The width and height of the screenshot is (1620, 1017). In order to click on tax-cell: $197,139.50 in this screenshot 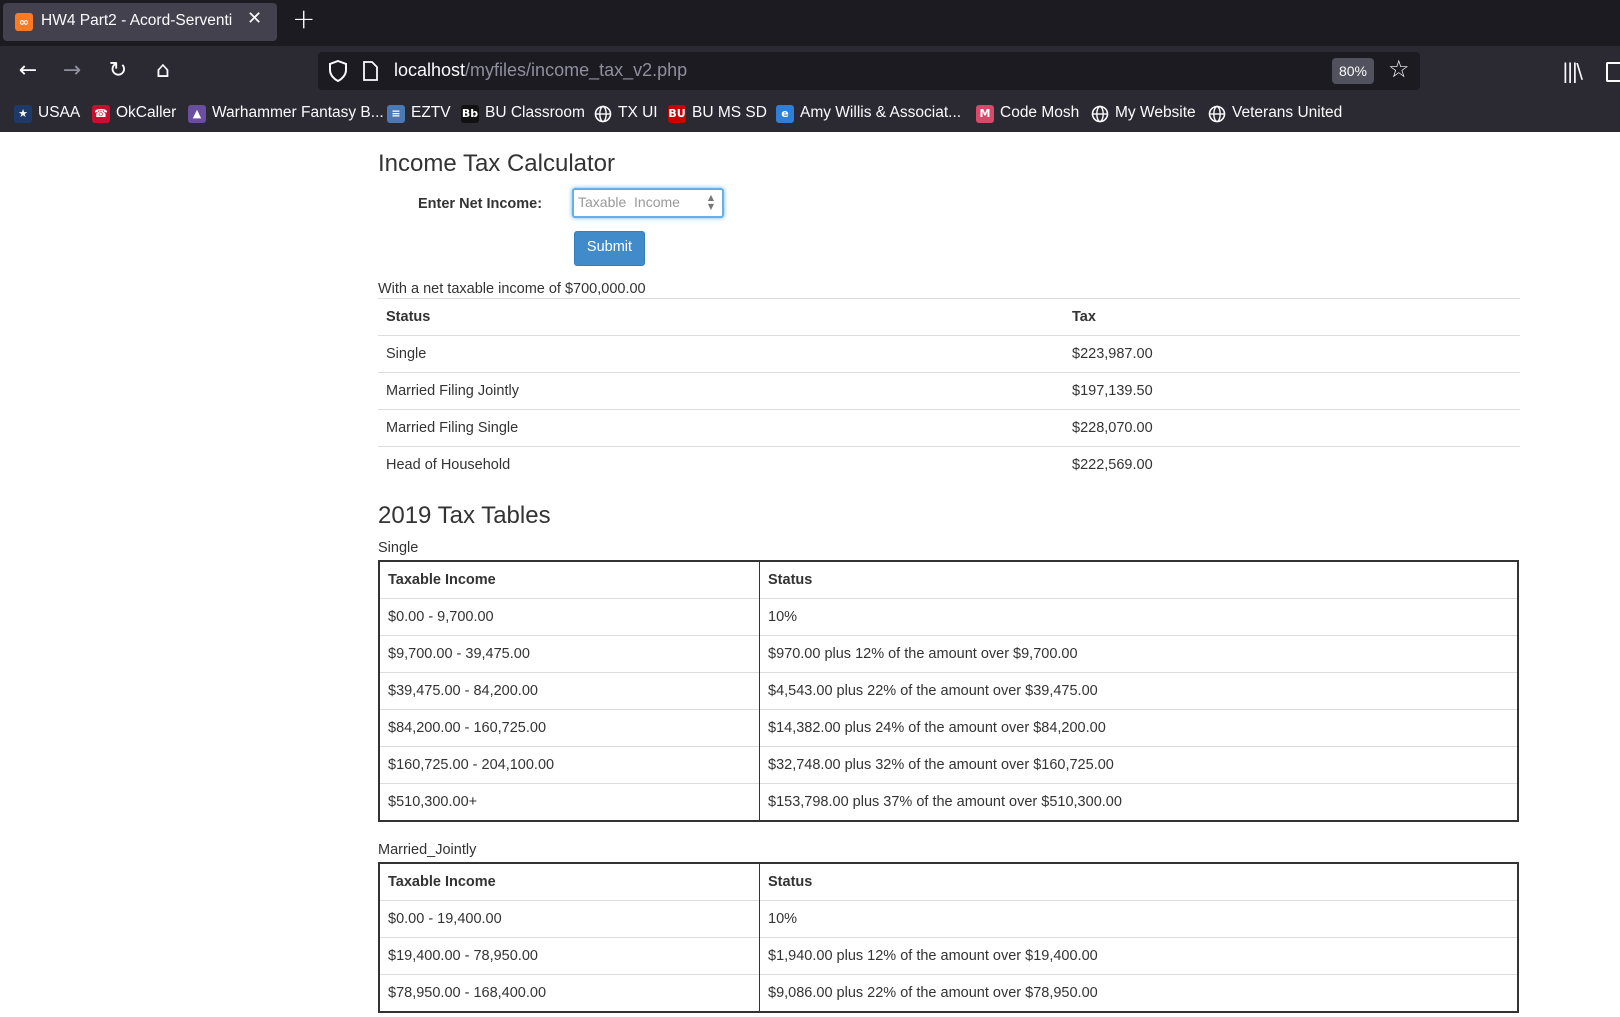, I will do `click(1292, 391)`.